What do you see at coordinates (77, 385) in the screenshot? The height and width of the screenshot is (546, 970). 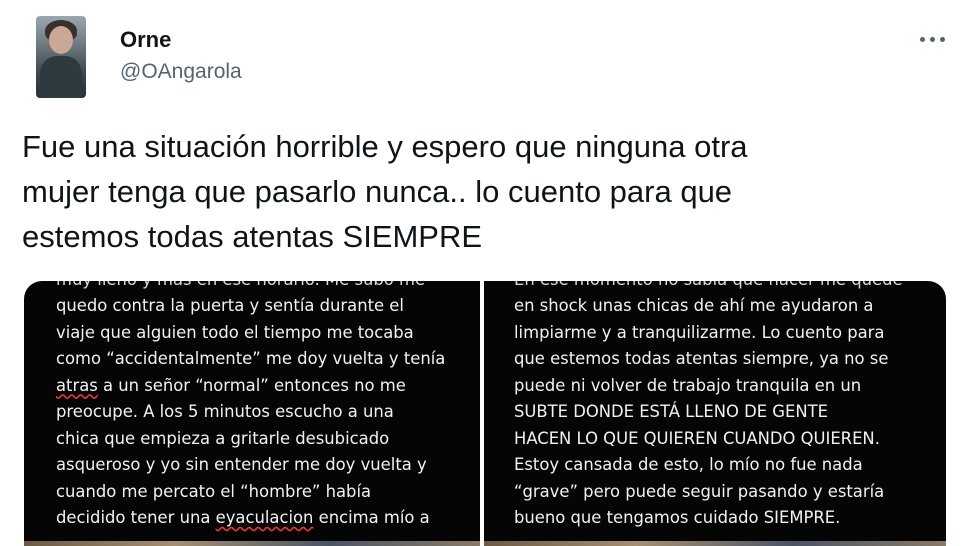 I see `spellcheck-underlined-word: atras` at bounding box center [77, 385].